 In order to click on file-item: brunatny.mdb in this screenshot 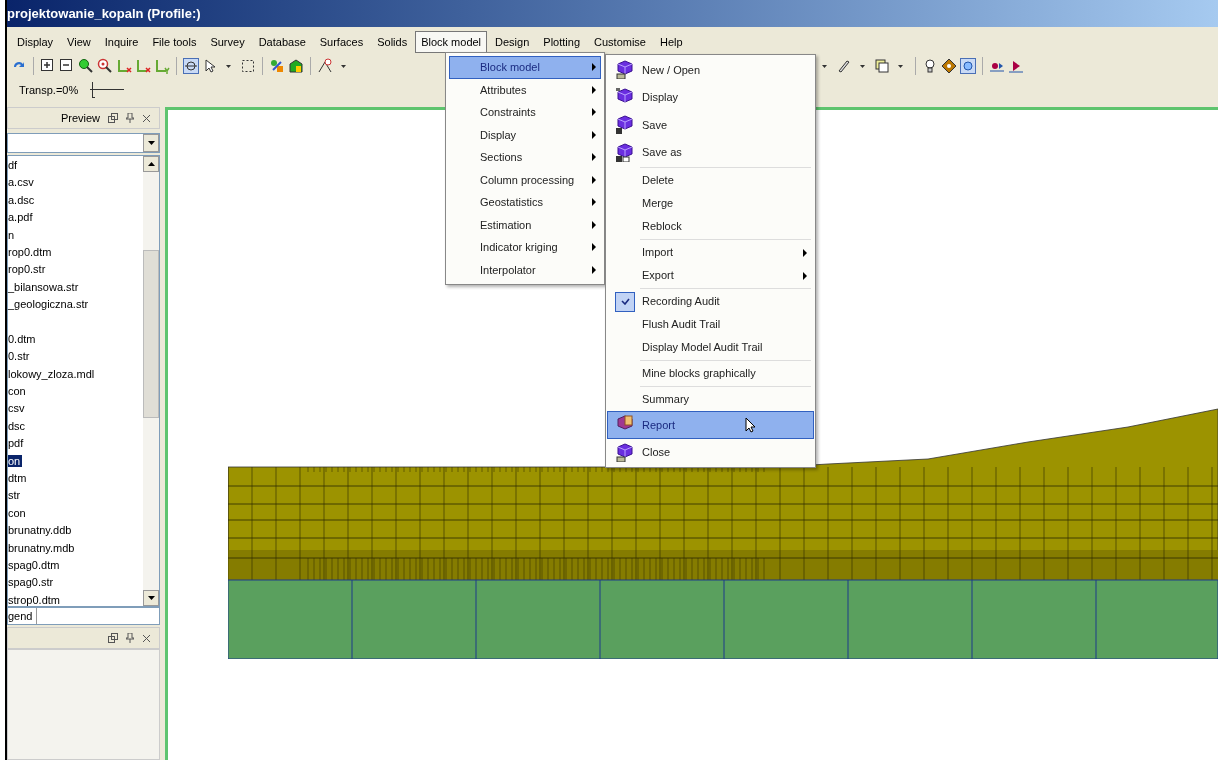, I will do `click(42, 547)`.